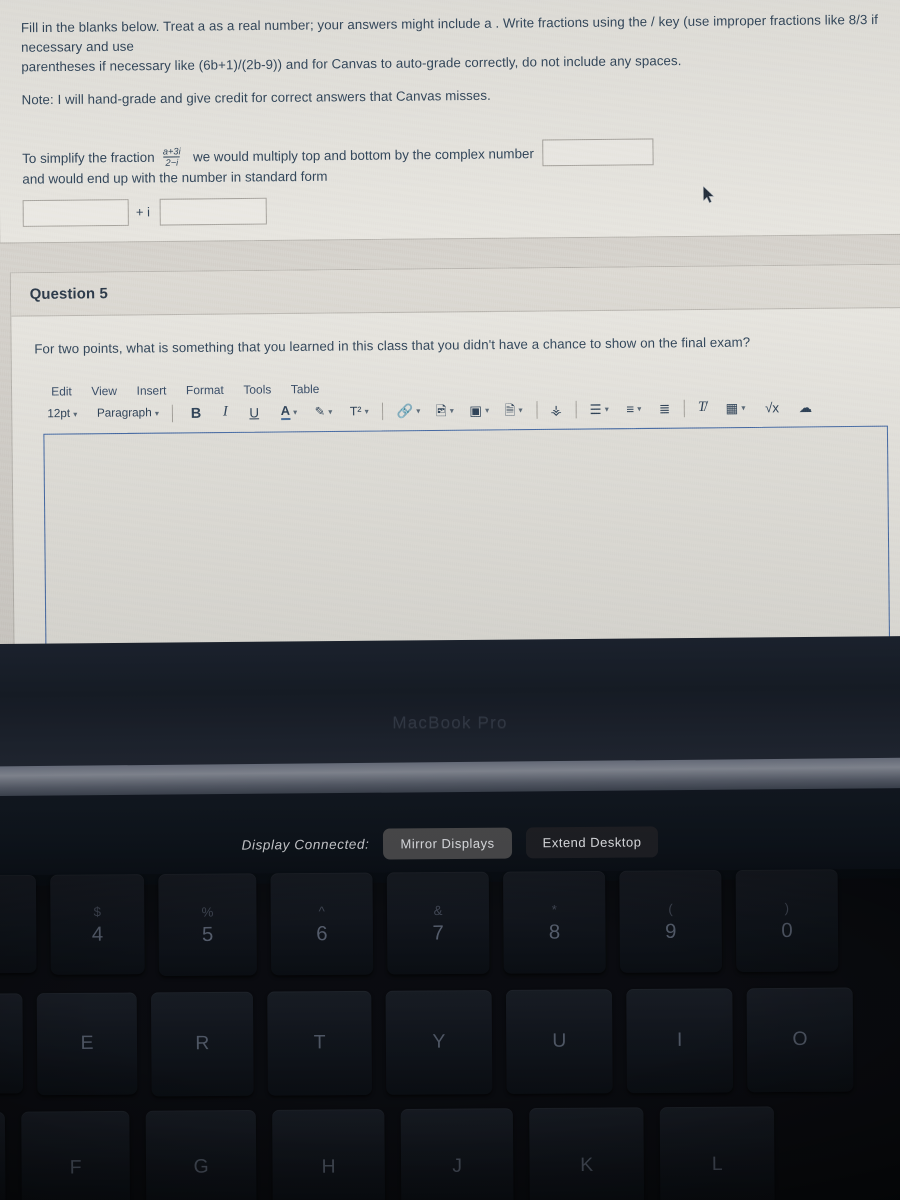  I want to click on italic-button: I, so click(225, 412).